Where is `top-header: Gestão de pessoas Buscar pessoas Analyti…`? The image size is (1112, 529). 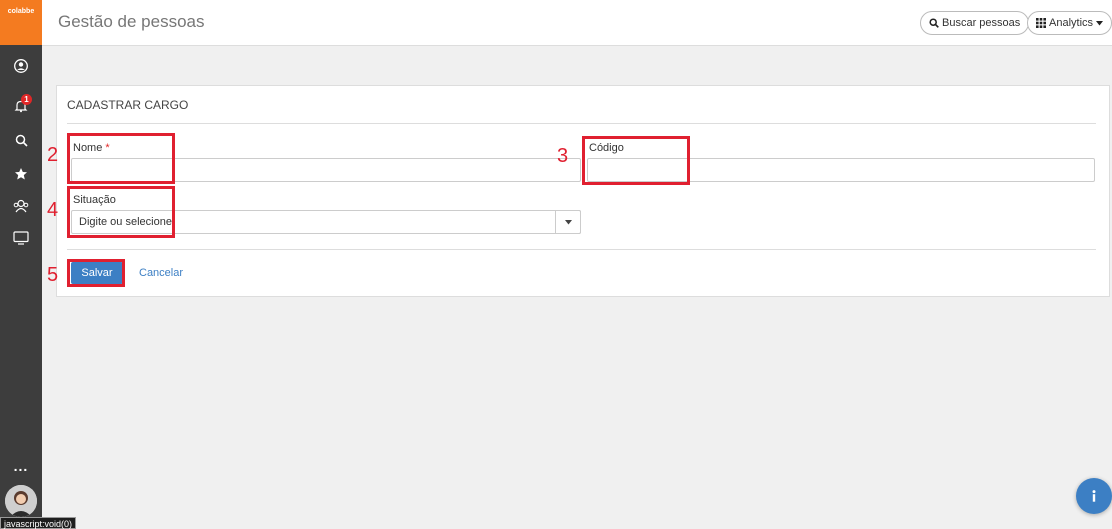 top-header: Gestão de pessoas Buscar pessoas Analyti… is located at coordinates (577, 23).